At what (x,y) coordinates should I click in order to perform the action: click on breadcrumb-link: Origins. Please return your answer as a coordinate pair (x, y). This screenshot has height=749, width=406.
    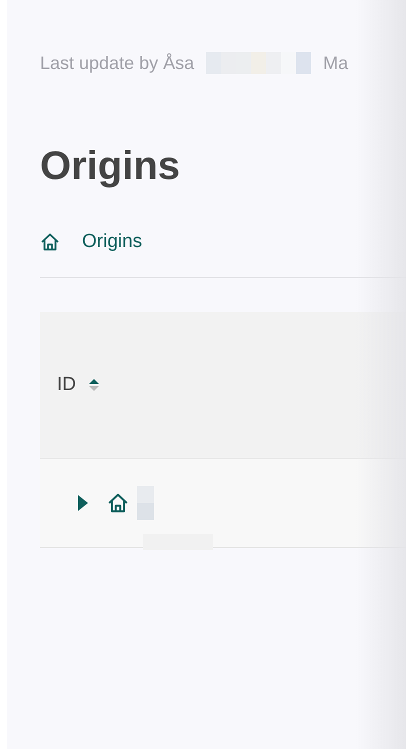
    Looking at the image, I should click on (112, 242).